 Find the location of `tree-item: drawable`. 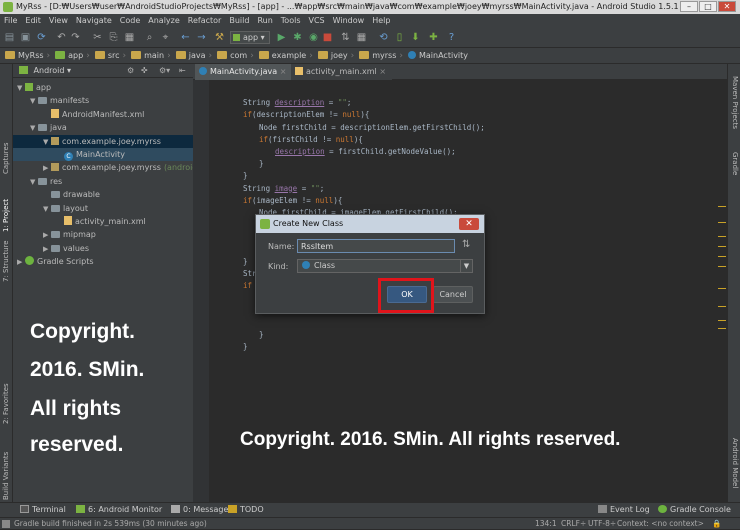

tree-item: drawable is located at coordinates (103, 194).